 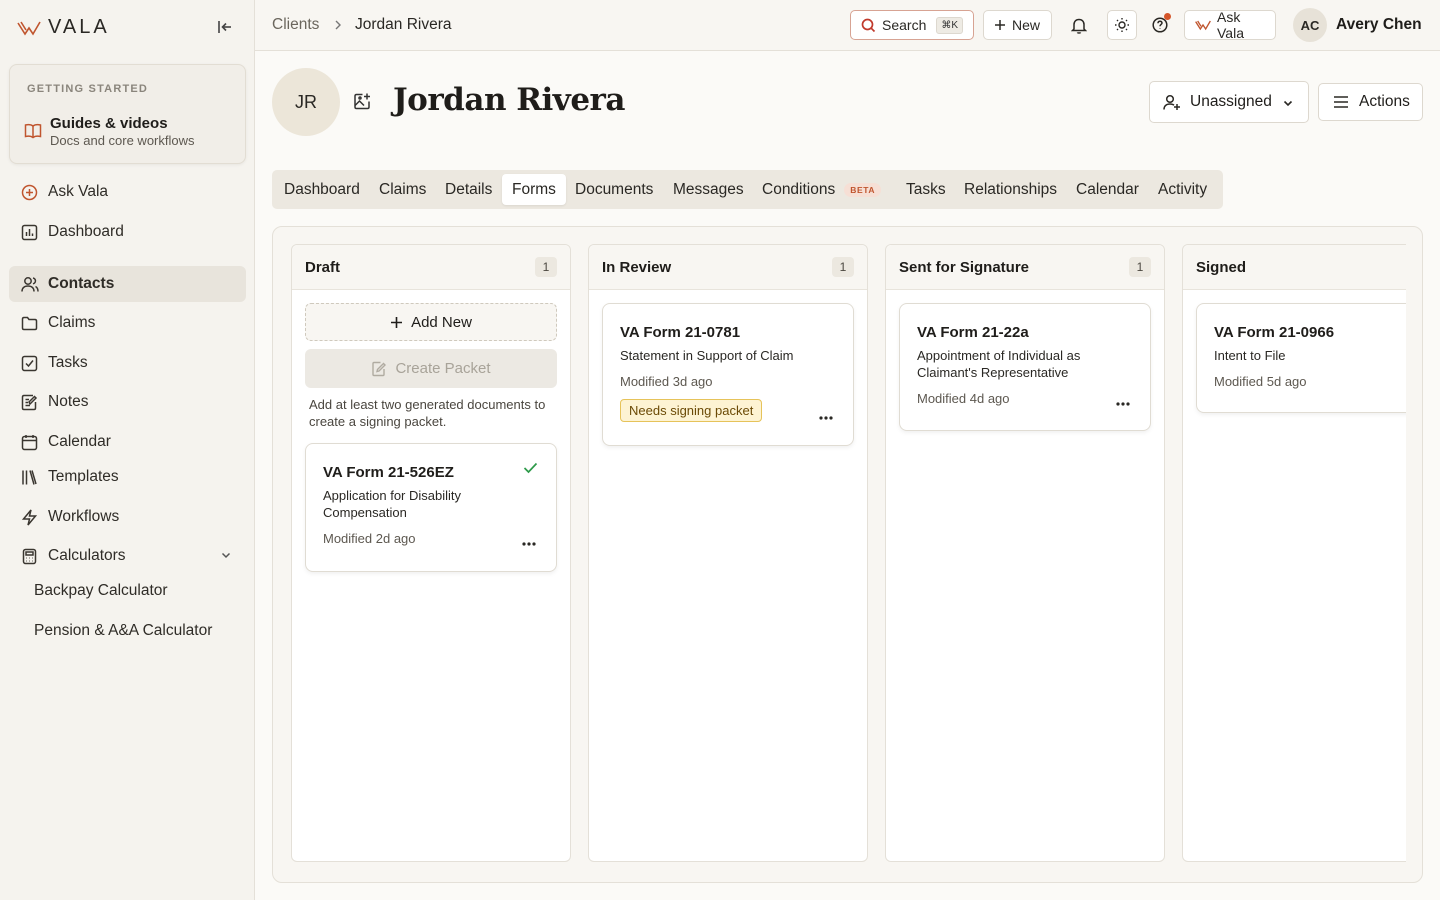 What do you see at coordinates (402, 189) in the screenshot?
I see `tab-claims: Claims` at bounding box center [402, 189].